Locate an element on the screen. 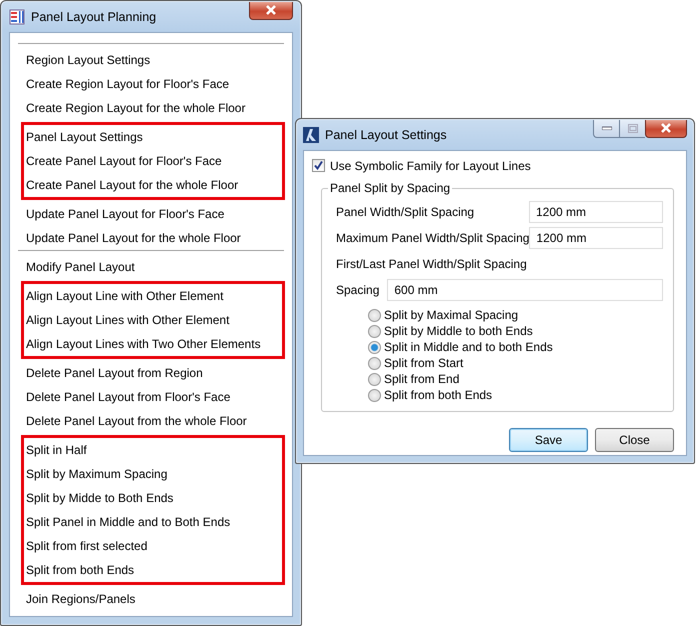 The width and height of the screenshot is (696, 626). field-label: Panel Width/Split Spacing is located at coordinates (405, 212).